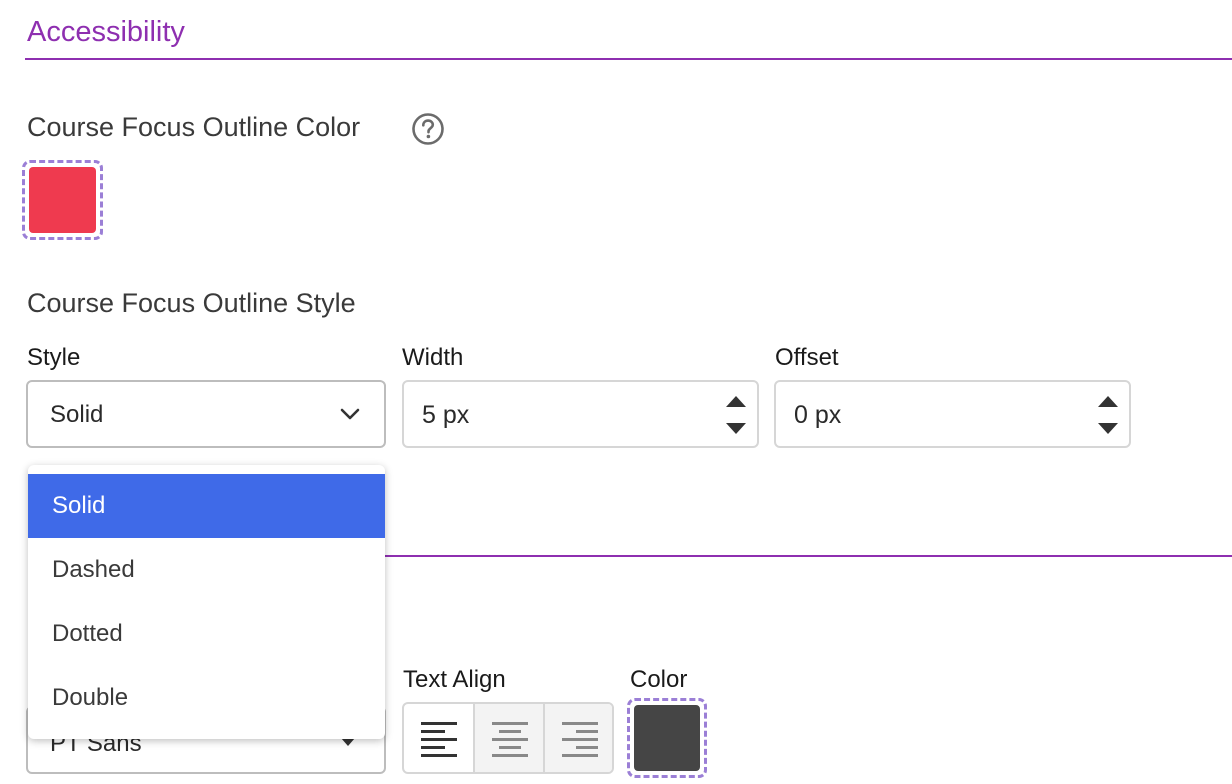  Describe the element at coordinates (54, 357) in the screenshot. I see `style-label: Style` at that location.